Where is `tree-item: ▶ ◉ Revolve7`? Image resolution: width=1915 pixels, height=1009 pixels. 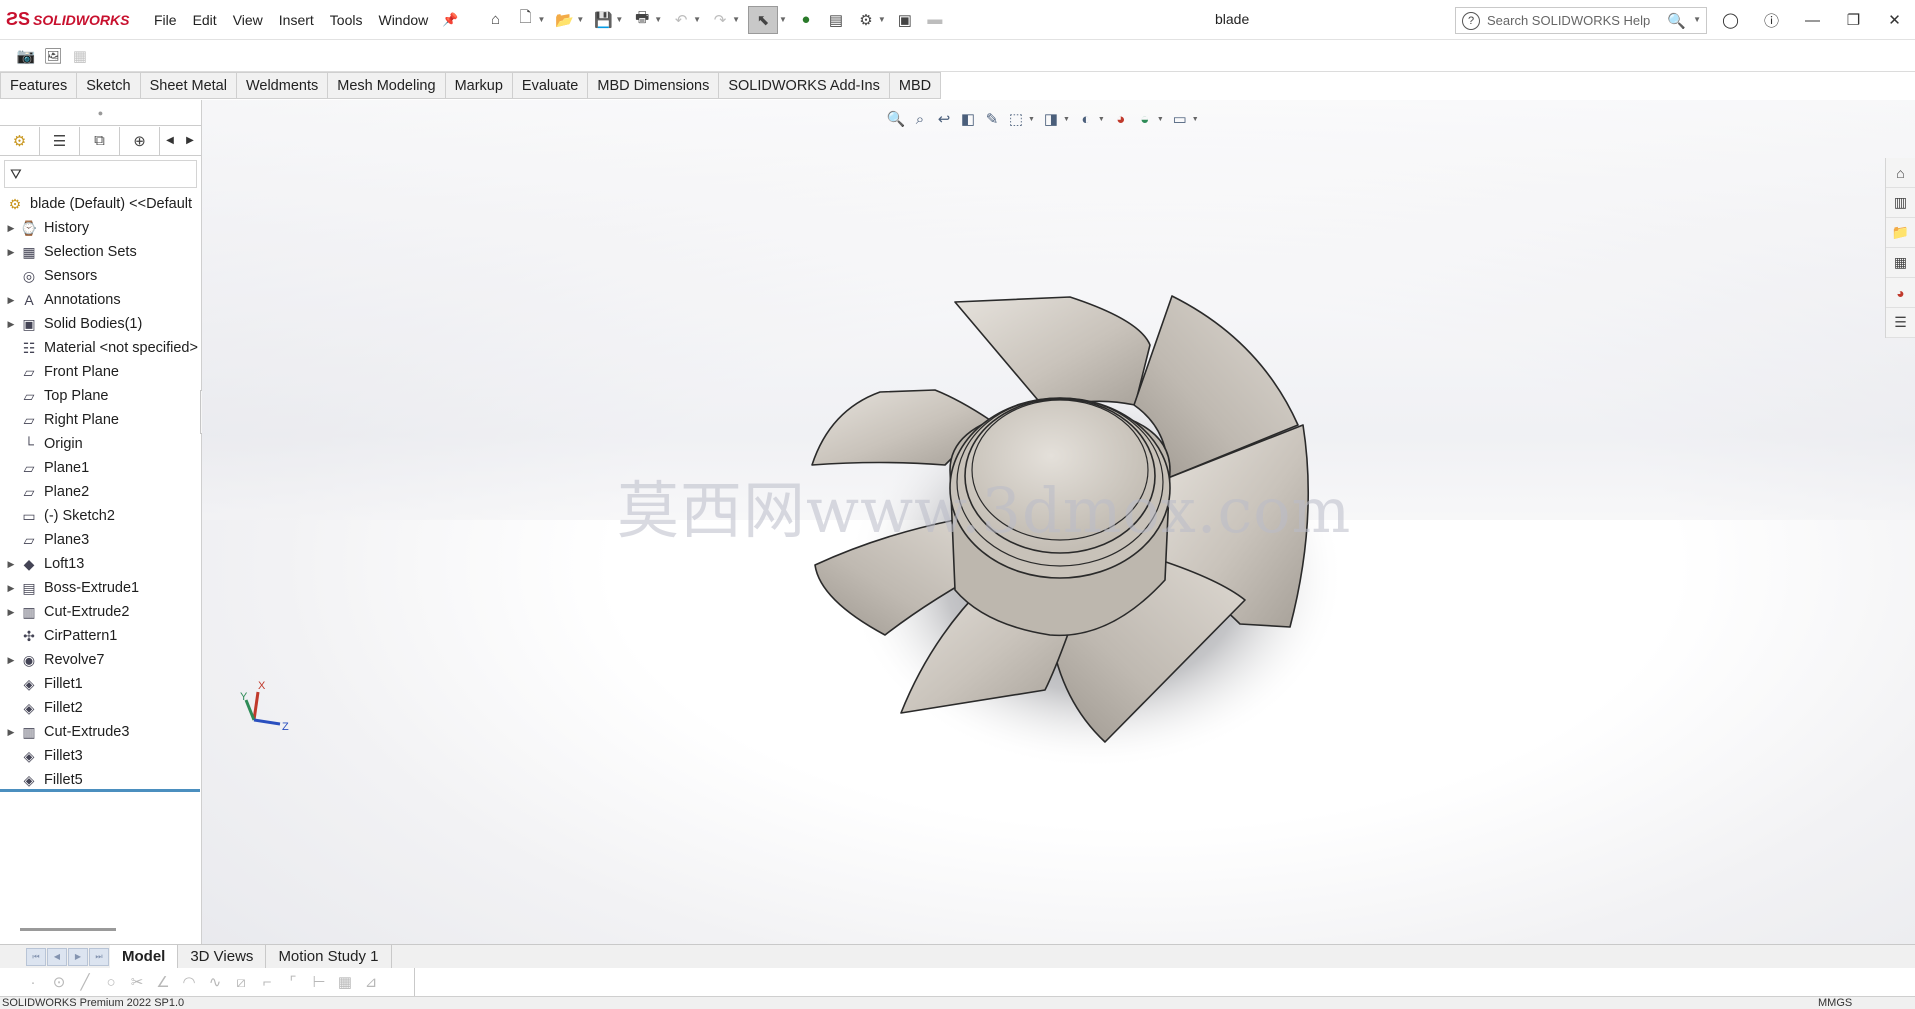 tree-item: ▶ ◉ Revolve7 is located at coordinates (100, 660).